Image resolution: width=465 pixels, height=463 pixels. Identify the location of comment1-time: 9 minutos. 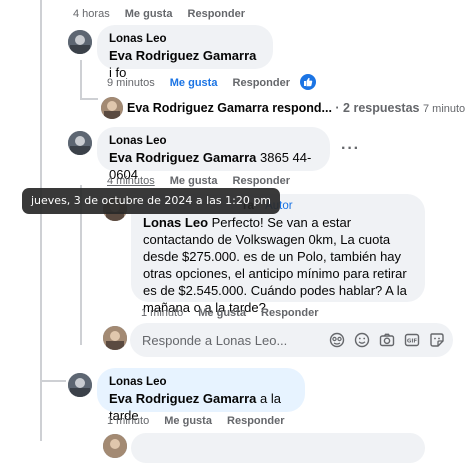
(131, 83).